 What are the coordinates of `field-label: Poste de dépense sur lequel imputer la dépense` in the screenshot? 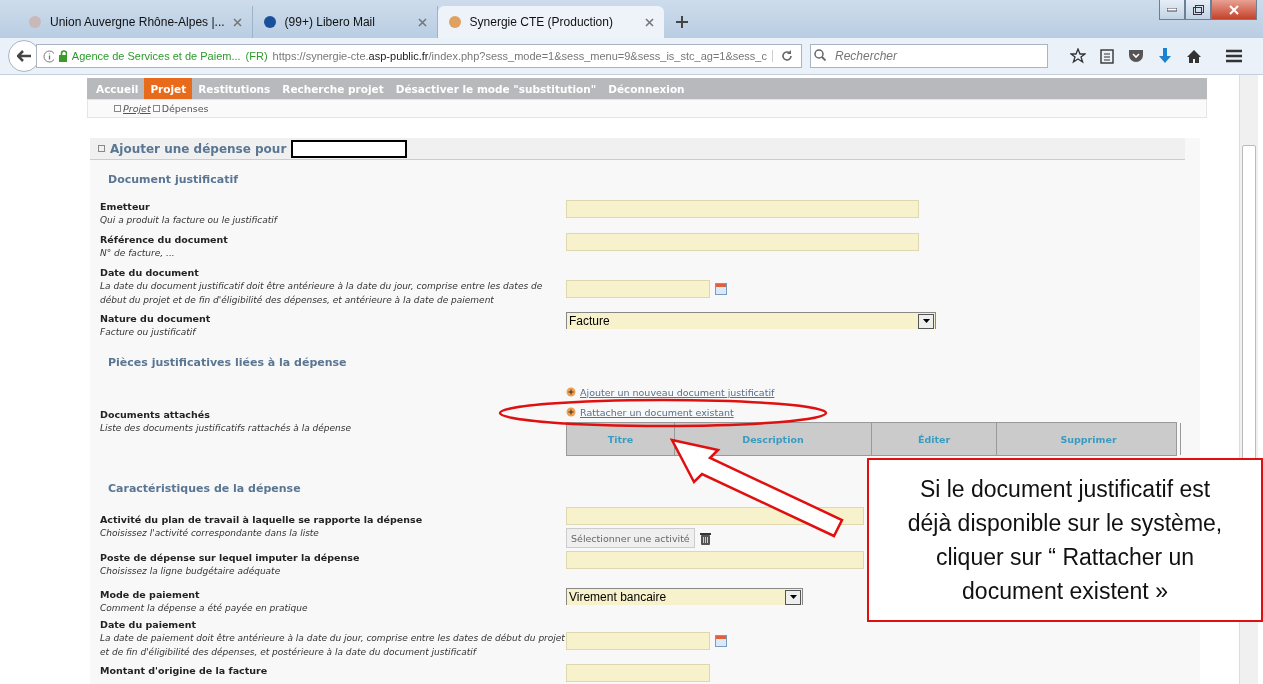 It's located at (230, 557).